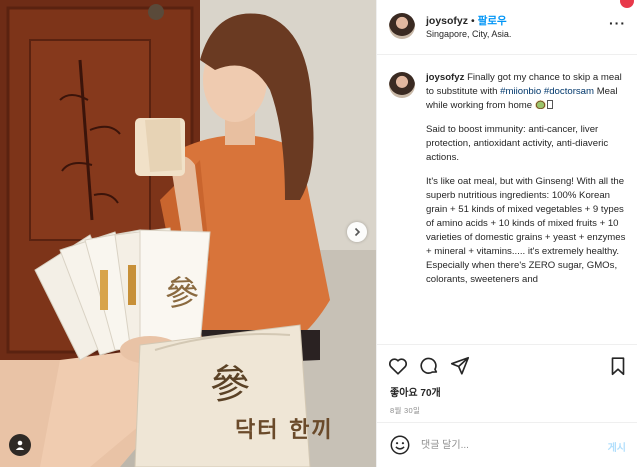 This screenshot has width=637, height=467. I want to click on user-tag-button, so click(20, 445).